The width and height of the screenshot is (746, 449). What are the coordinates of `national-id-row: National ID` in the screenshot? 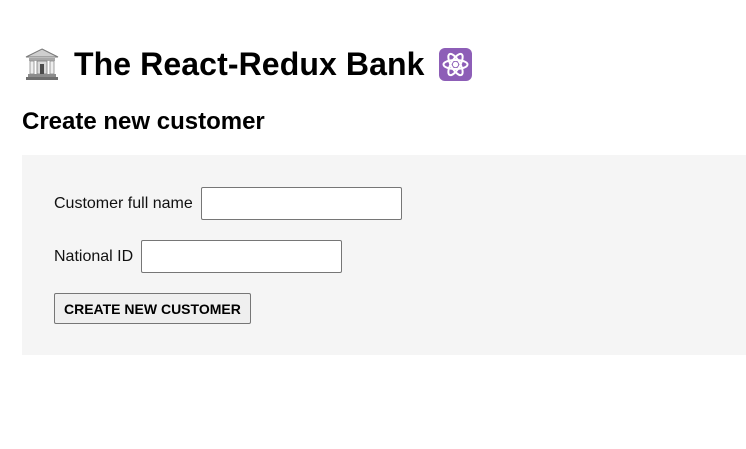 It's located at (198, 256).